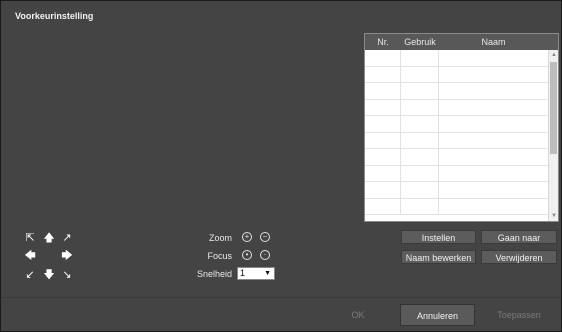 The height and width of the screenshot is (332, 562). I want to click on arrow-down-right-icon: ↘, so click(67, 275).